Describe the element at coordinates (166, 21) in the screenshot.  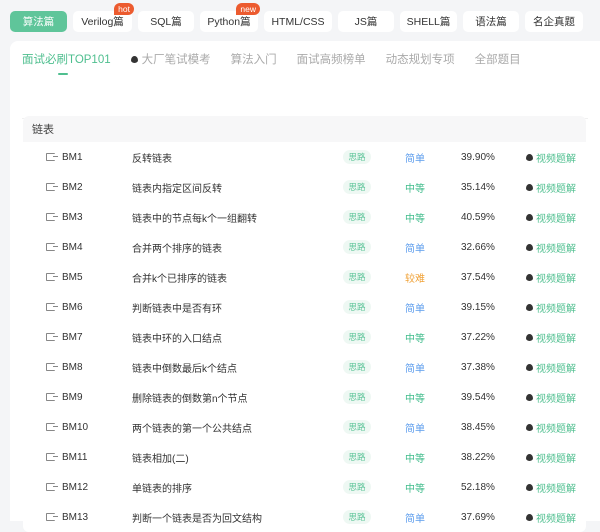
I see `nav-tab: SQL篇` at that location.